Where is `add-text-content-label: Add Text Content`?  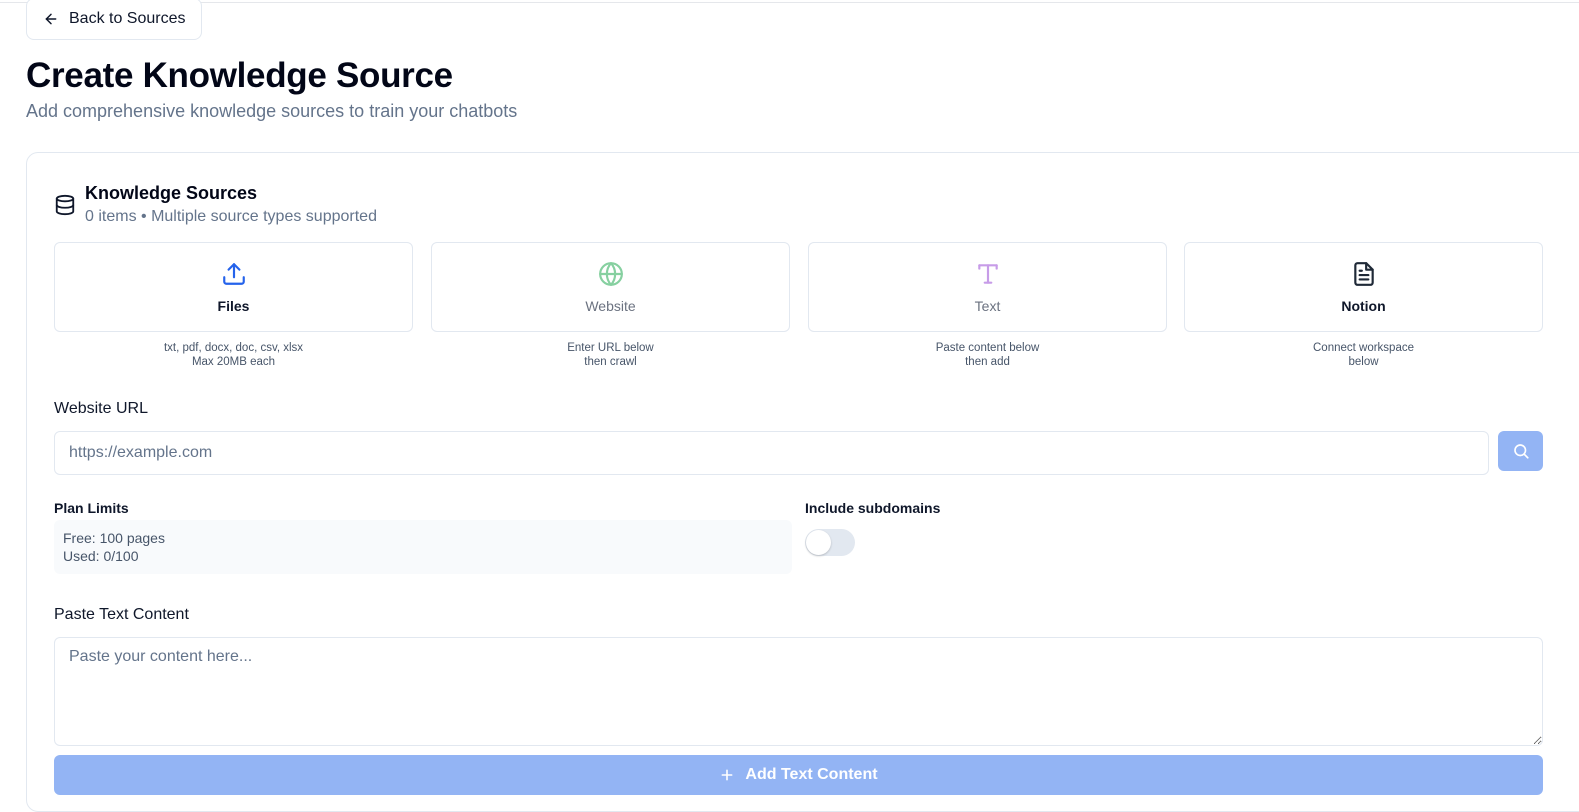
add-text-content-label: Add Text Content is located at coordinates (811, 774).